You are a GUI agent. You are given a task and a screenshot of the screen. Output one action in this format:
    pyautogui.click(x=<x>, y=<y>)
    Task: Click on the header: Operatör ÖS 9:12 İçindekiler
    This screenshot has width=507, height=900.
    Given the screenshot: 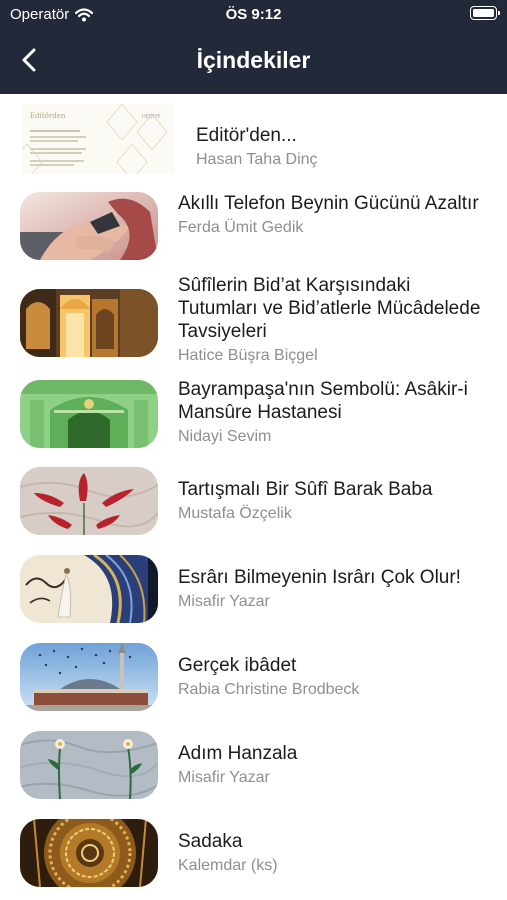 What is the action you would take?
    pyautogui.click(x=253, y=47)
    